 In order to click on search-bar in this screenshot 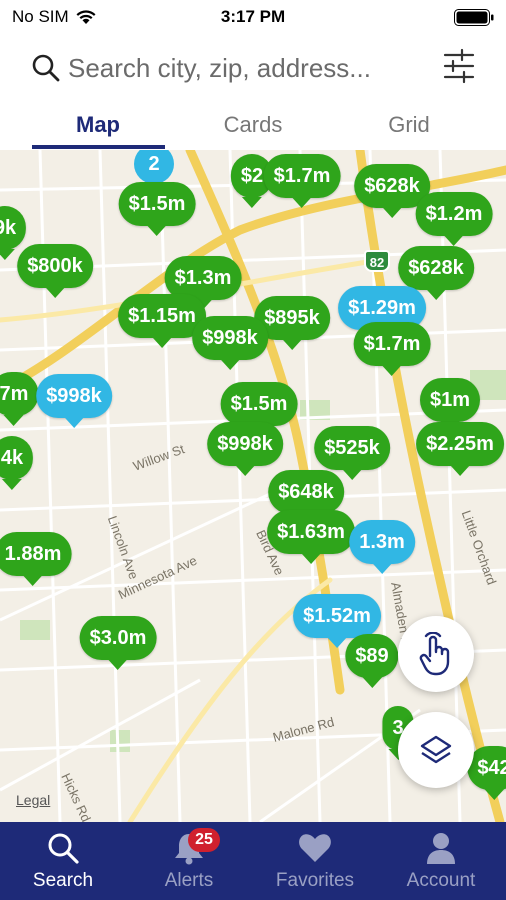, I will do `click(253, 68)`.